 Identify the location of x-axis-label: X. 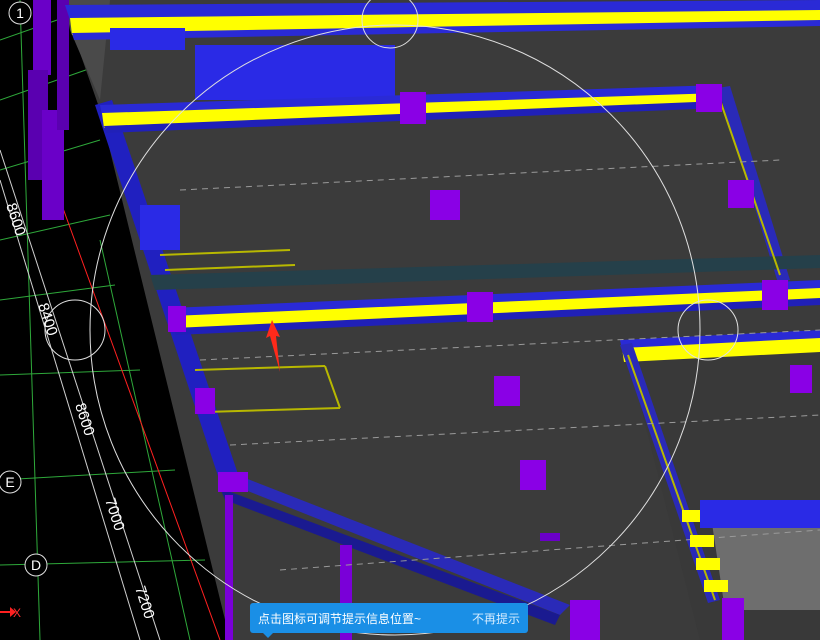
(17, 613).